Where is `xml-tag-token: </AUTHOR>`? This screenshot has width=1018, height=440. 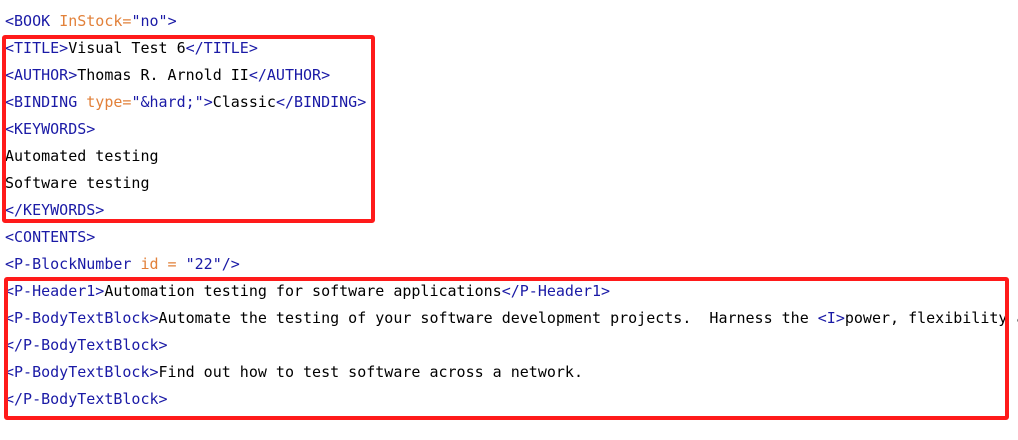 xml-tag-token: </AUTHOR> is located at coordinates (289, 75).